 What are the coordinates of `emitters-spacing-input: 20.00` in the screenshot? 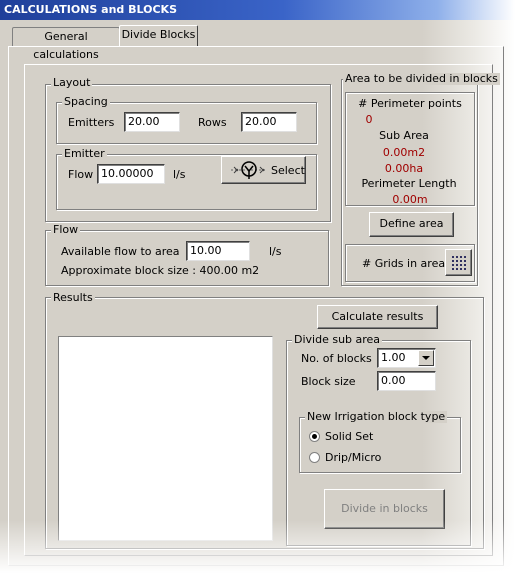 It's located at (152, 122).